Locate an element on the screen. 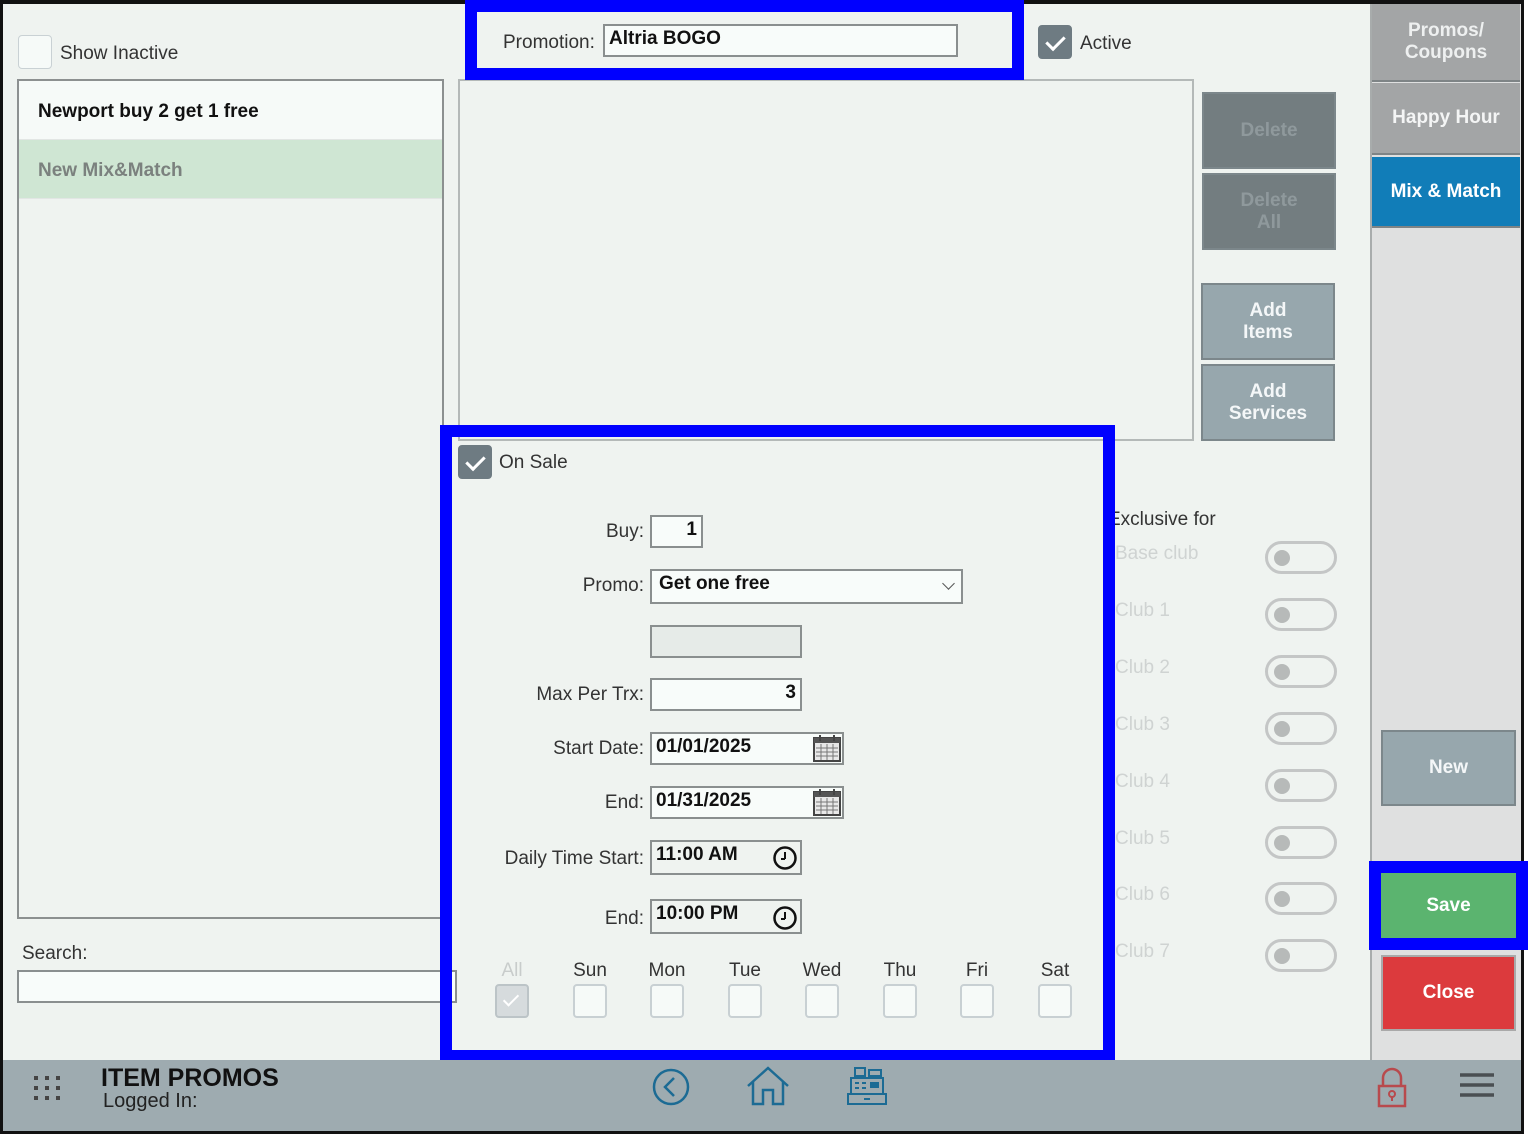  day-checkbox-sat is located at coordinates (1055, 1001).